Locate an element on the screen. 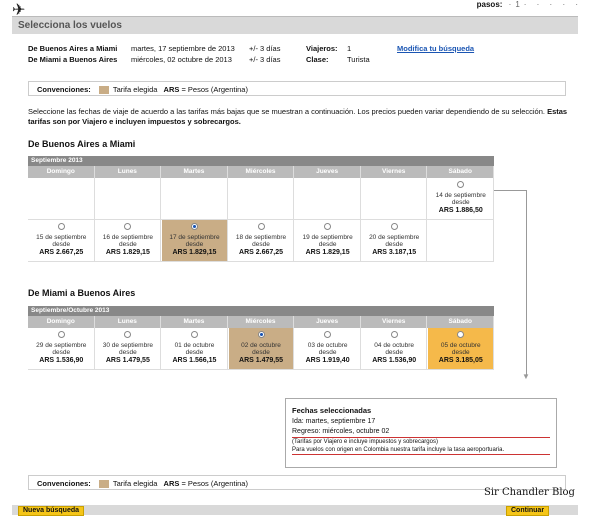 The width and height of the screenshot is (590, 516). fare-cell: 18 de septiembre desde ARS 2.667,25 is located at coordinates (261, 240).